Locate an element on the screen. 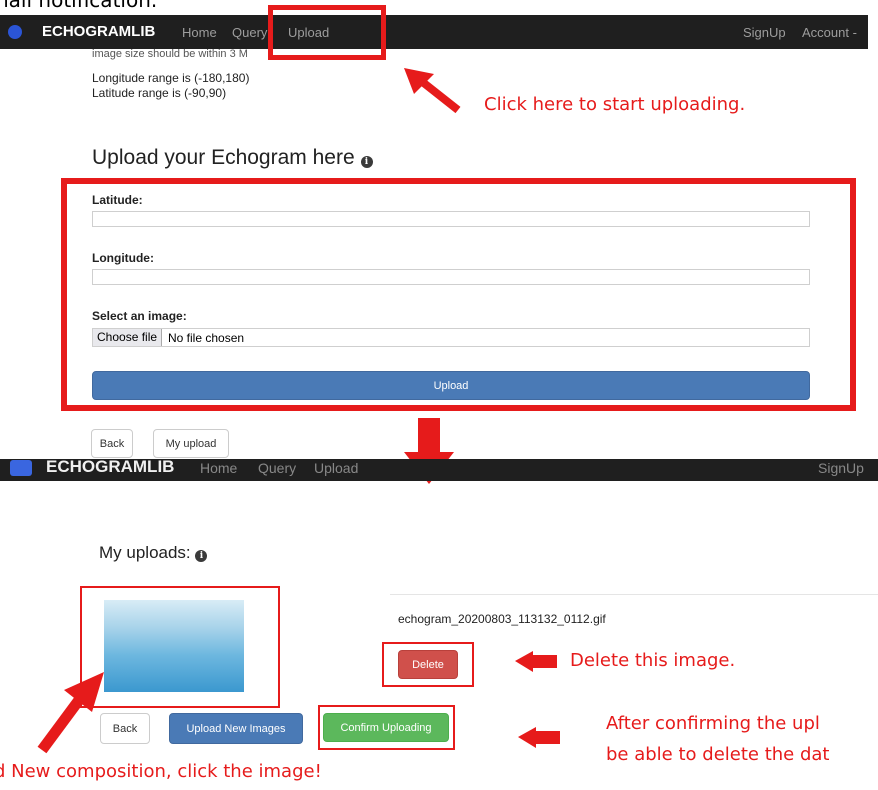 This screenshot has width=878, height=790. arrow-to-delete-icon is located at coordinates (536, 661).